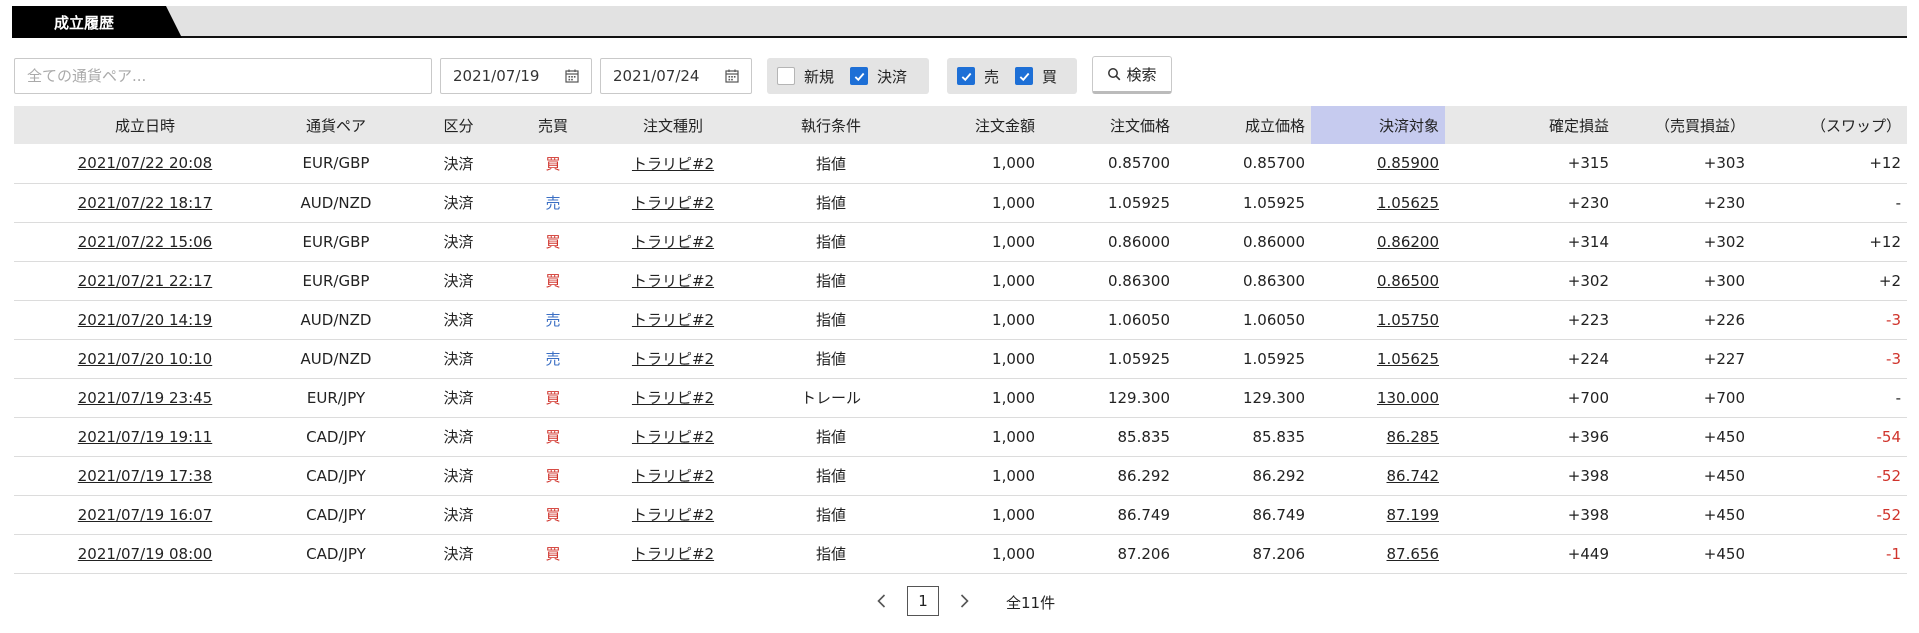 Image resolution: width=1919 pixels, height=633 pixels. Describe the element at coordinates (1408, 320) in the screenshot. I see `cell-settlement-target-value: 1.05750` at that location.